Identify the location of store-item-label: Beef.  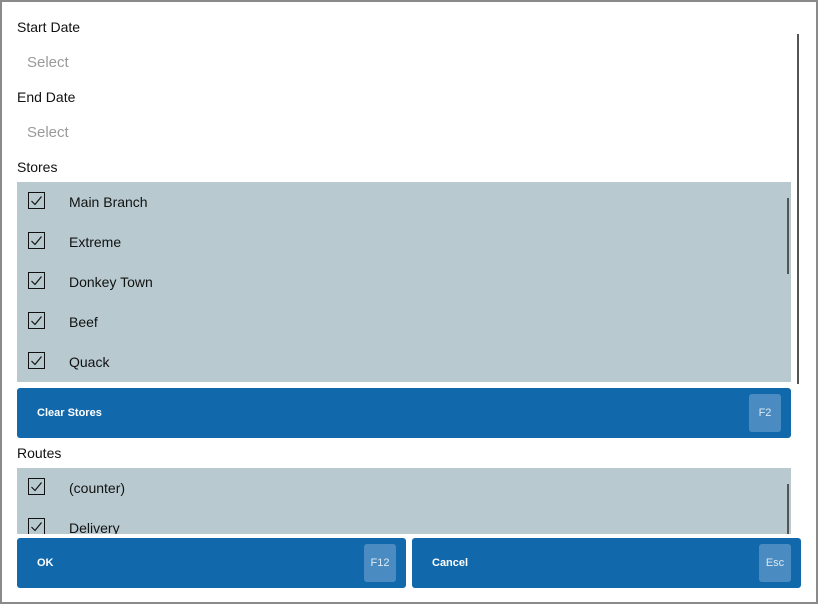
(83, 322).